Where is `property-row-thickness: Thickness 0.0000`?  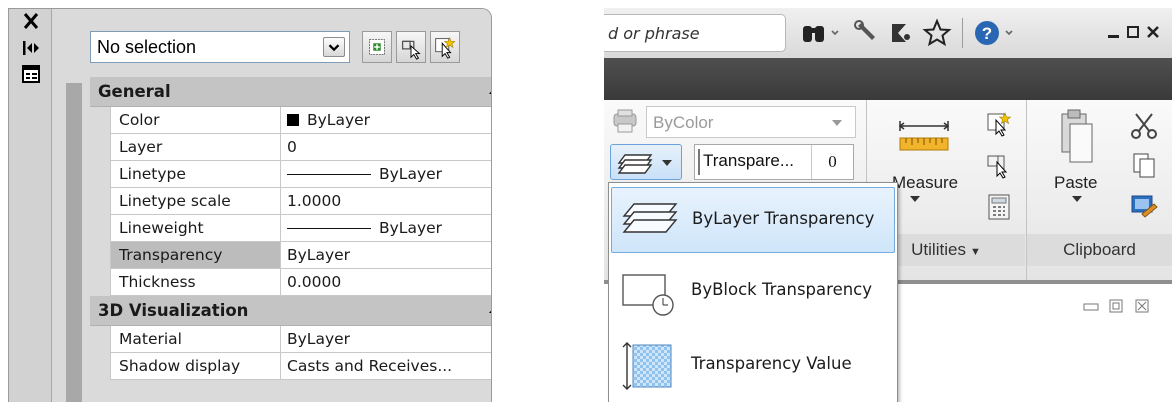 property-row-thickness: Thickness 0.0000 is located at coordinates (300, 282).